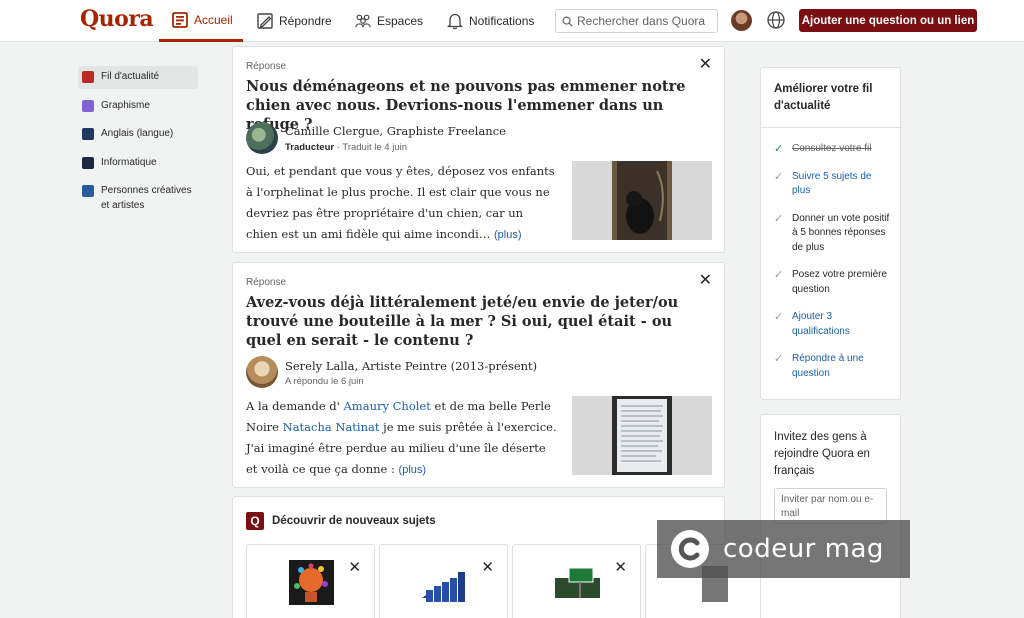 The height and width of the screenshot is (618, 1024). What do you see at coordinates (400, 21) in the screenshot?
I see `nav-spaces-label: Espaces` at bounding box center [400, 21].